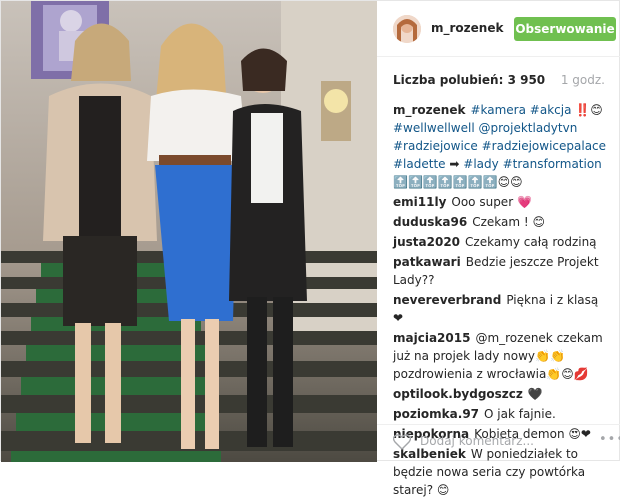 The image size is (620, 501). What do you see at coordinates (544, 146) in the screenshot?
I see `hashtag: #radziejowicepalace` at bounding box center [544, 146].